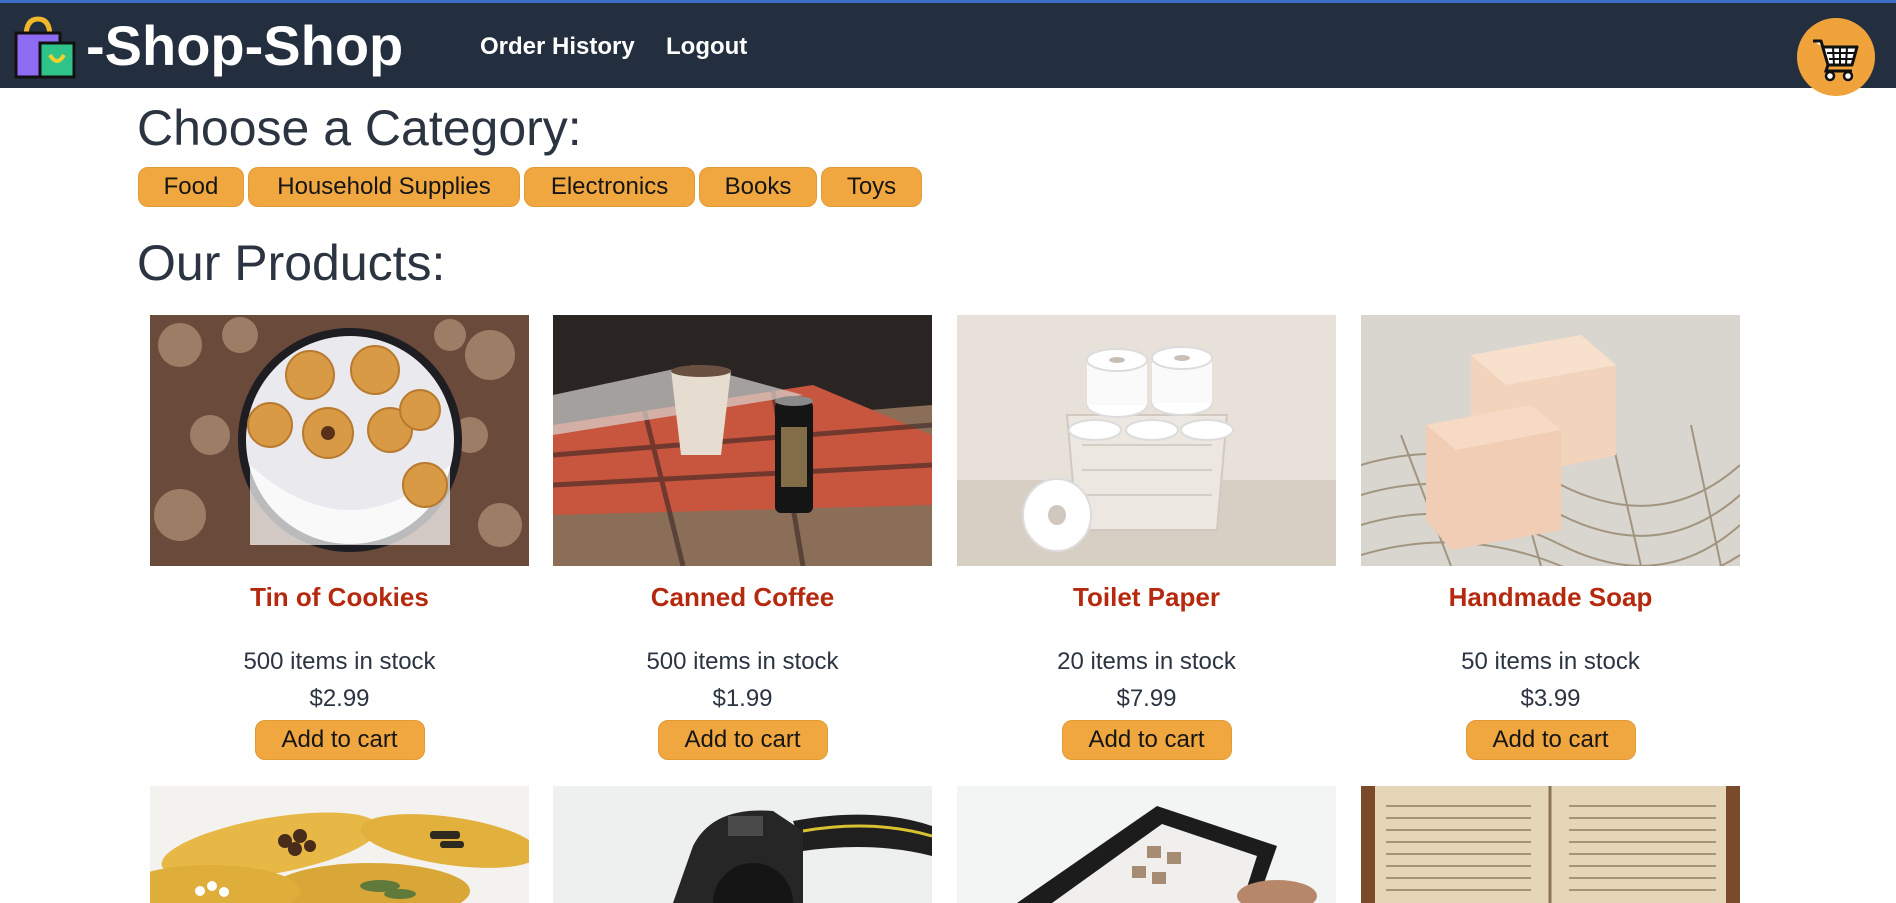 Image resolution: width=1896 pixels, height=903 pixels. I want to click on product-image-tablet, so click(1146, 844).